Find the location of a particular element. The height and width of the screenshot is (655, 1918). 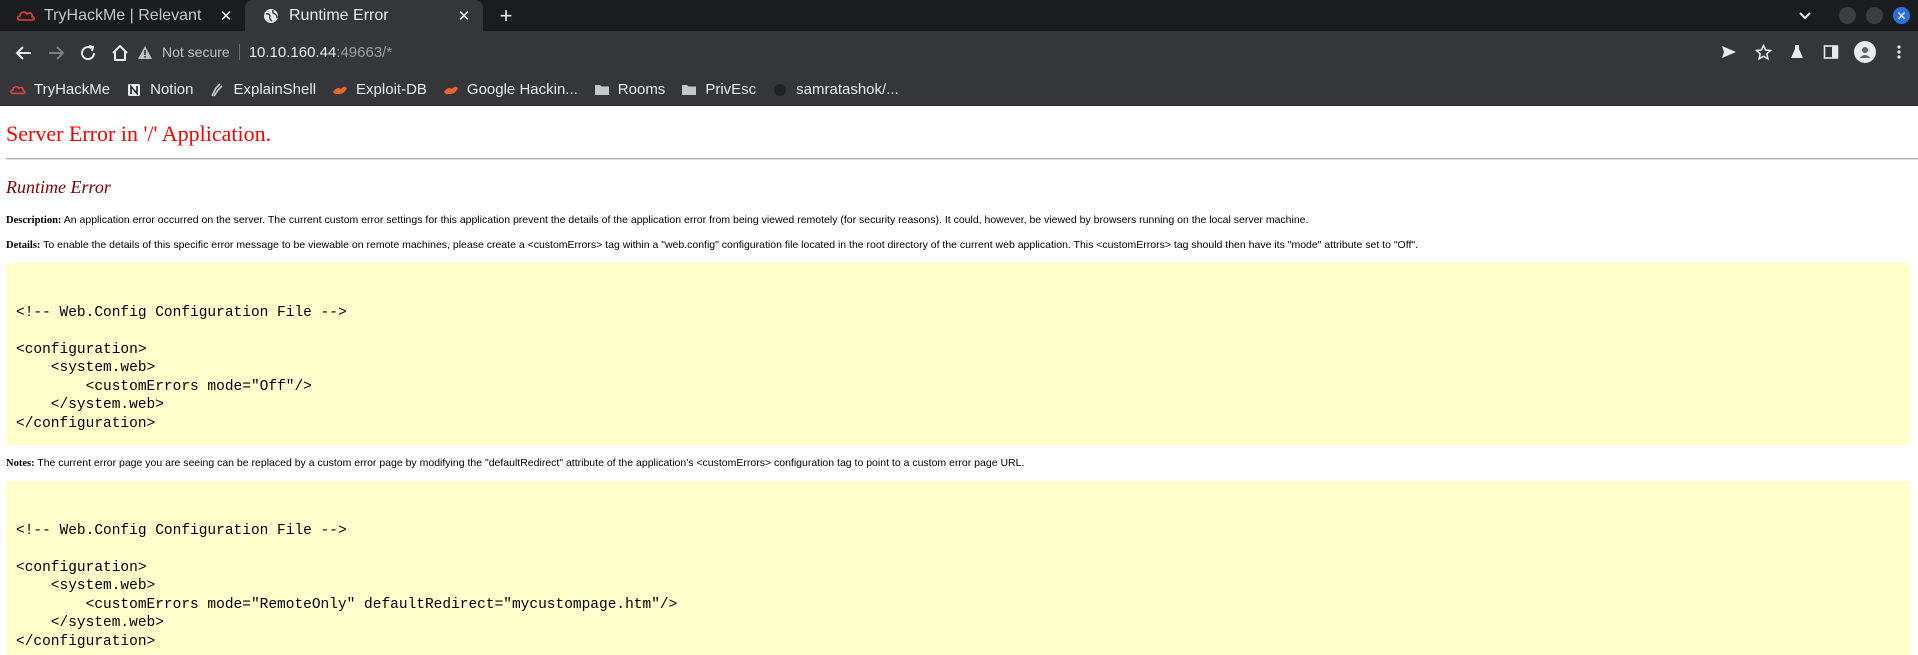

bookmark-folder-privesc: PrivEsc is located at coordinates (718, 89).